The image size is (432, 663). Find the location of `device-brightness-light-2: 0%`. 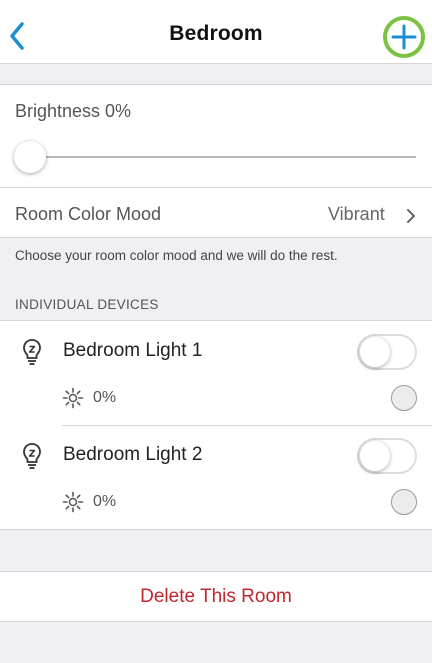

device-brightness-light-2: 0% is located at coordinates (105, 501).